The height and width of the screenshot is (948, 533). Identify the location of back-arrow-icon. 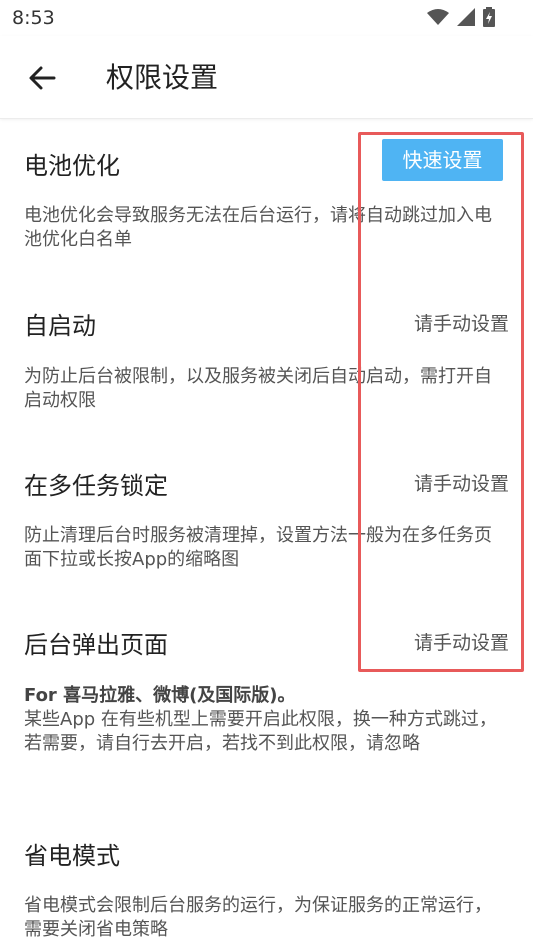
(42, 78).